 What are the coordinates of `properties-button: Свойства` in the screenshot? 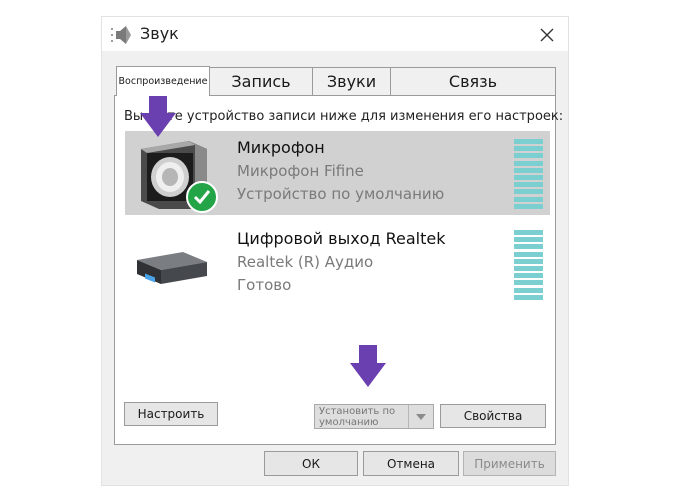 It's located at (493, 416).